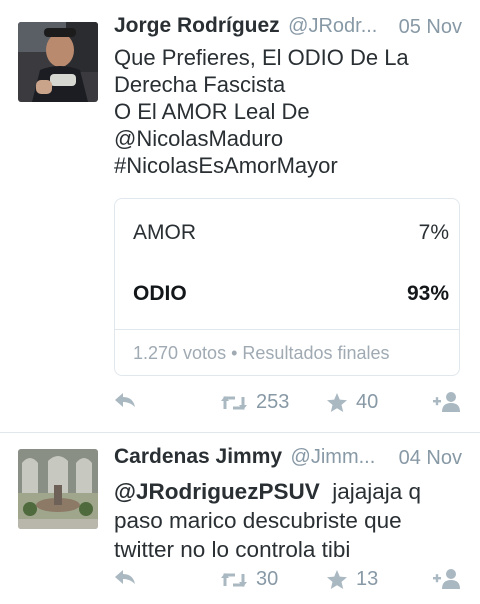 The width and height of the screenshot is (480, 604). What do you see at coordinates (433, 232) in the screenshot?
I see `poll-option-percent: 7%` at bounding box center [433, 232].